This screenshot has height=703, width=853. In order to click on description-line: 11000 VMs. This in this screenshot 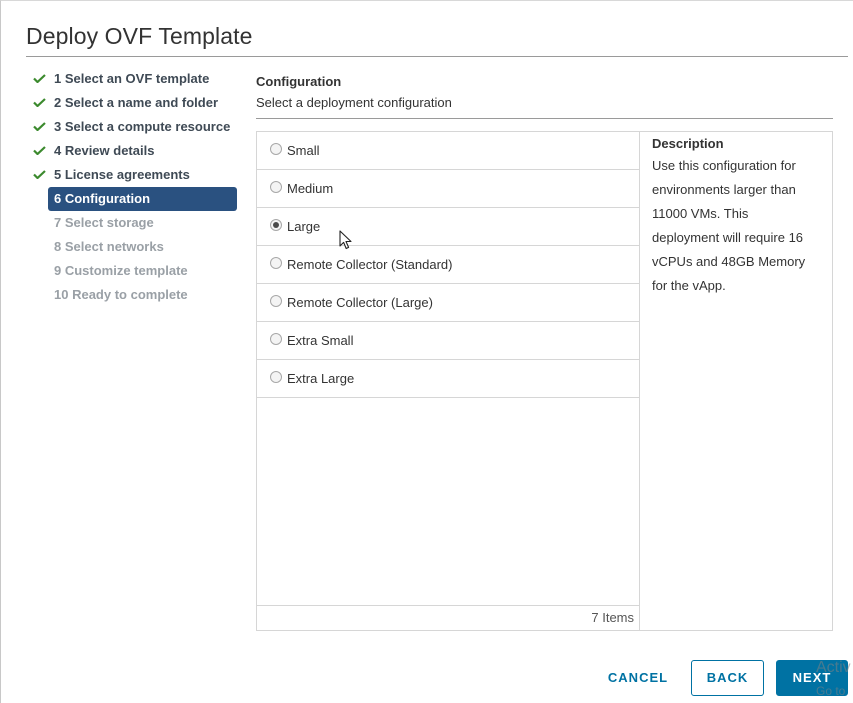, I will do `click(700, 213)`.